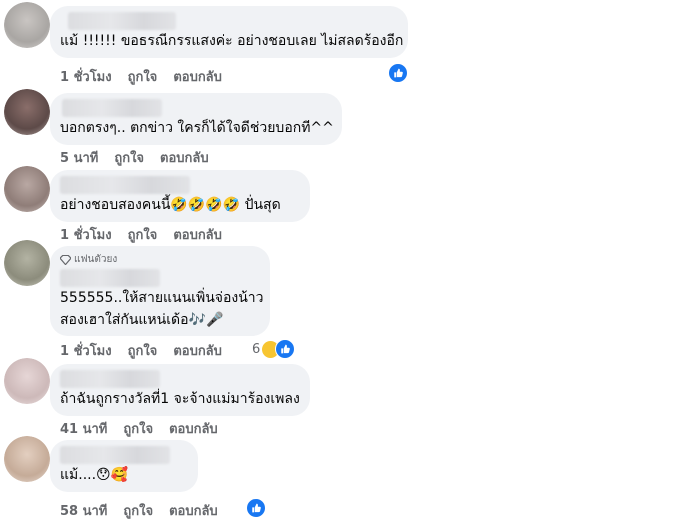 This screenshot has width=695, height=526. What do you see at coordinates (79, 157) in the screenshot?
I see `timestamp: 5 นาที` at bounding box center [79, 157].